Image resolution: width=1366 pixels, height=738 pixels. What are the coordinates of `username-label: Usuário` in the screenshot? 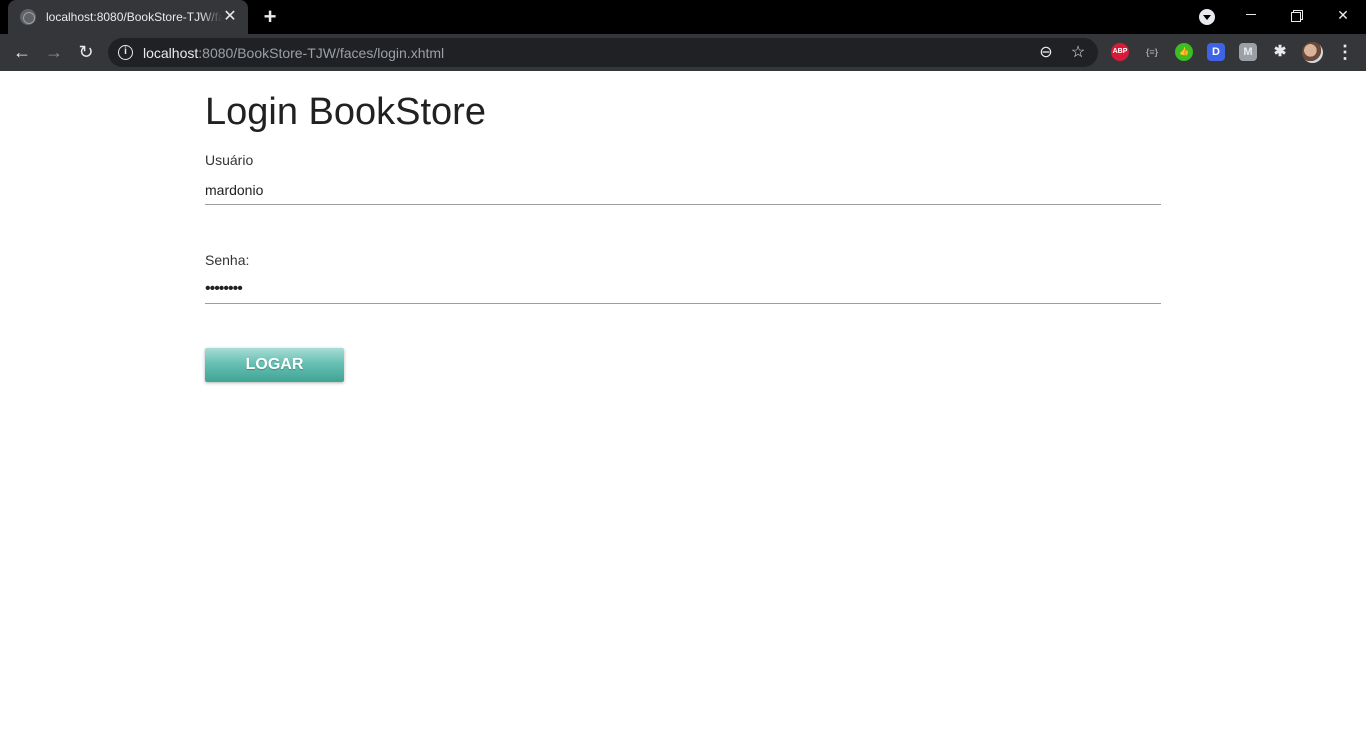 It's located at (229, 160).